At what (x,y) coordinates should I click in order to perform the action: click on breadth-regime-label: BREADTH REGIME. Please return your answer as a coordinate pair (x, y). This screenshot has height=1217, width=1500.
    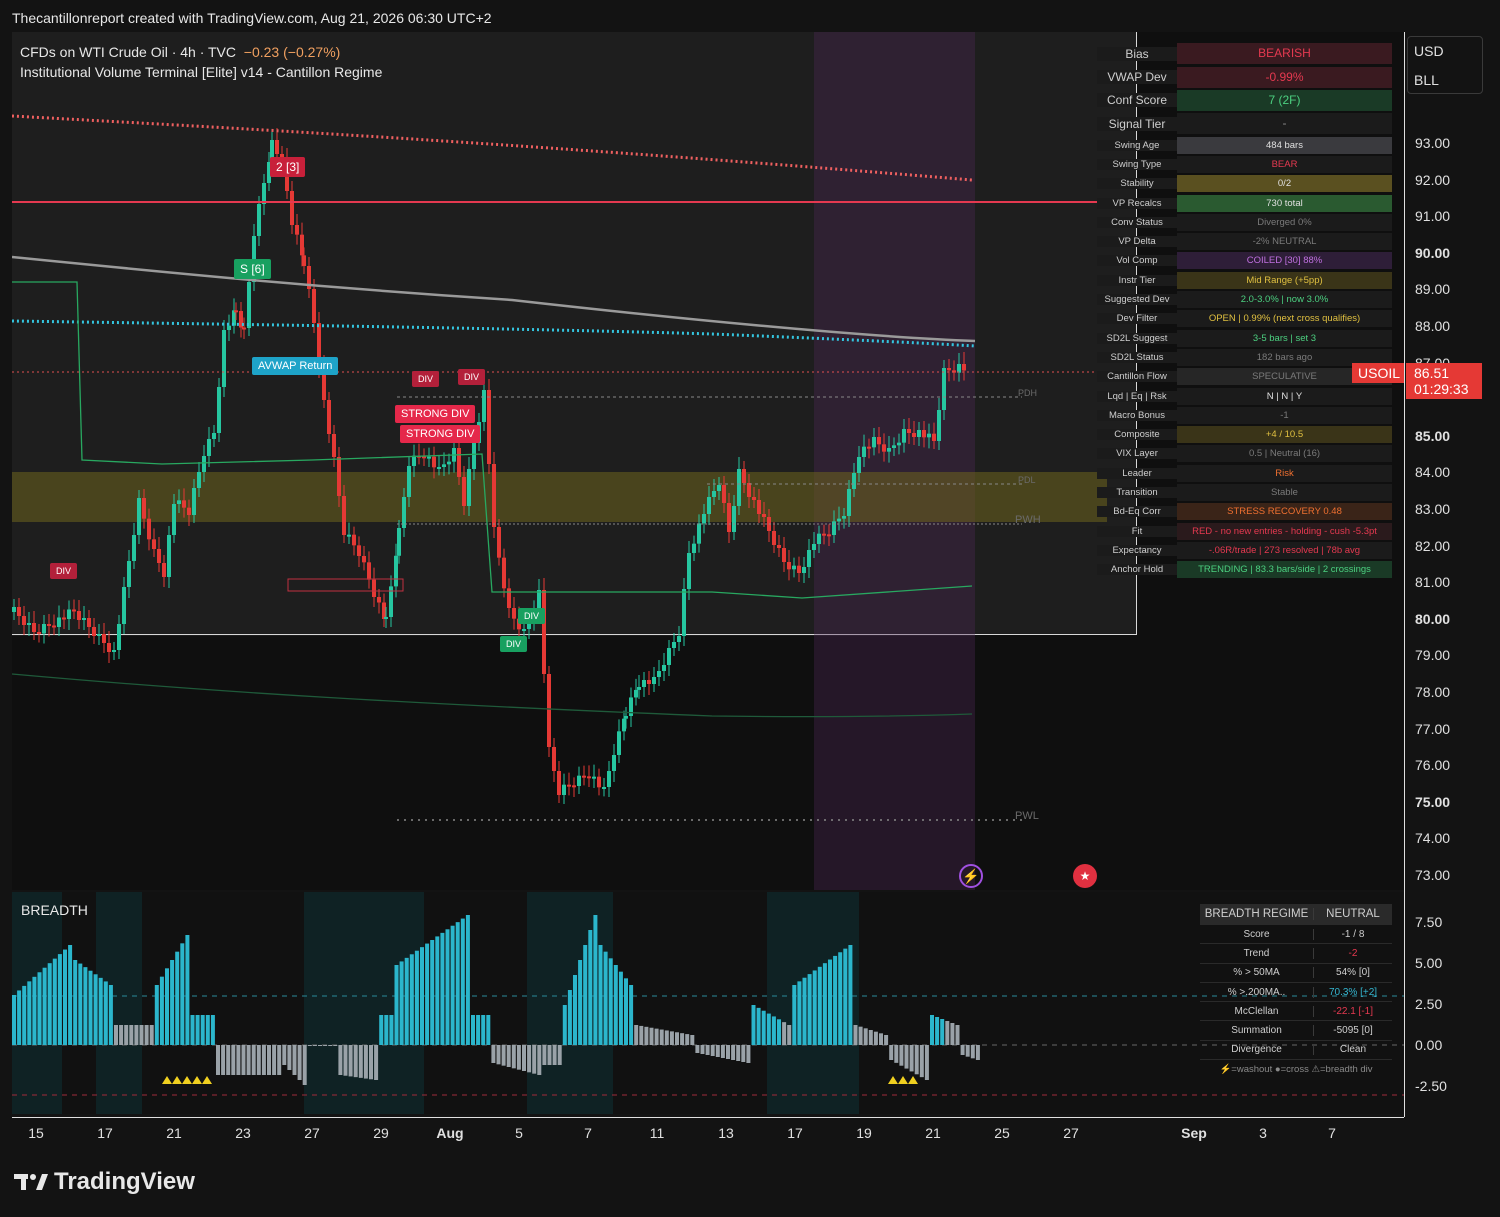
    Looking at the image, I should click on (1257, 914).